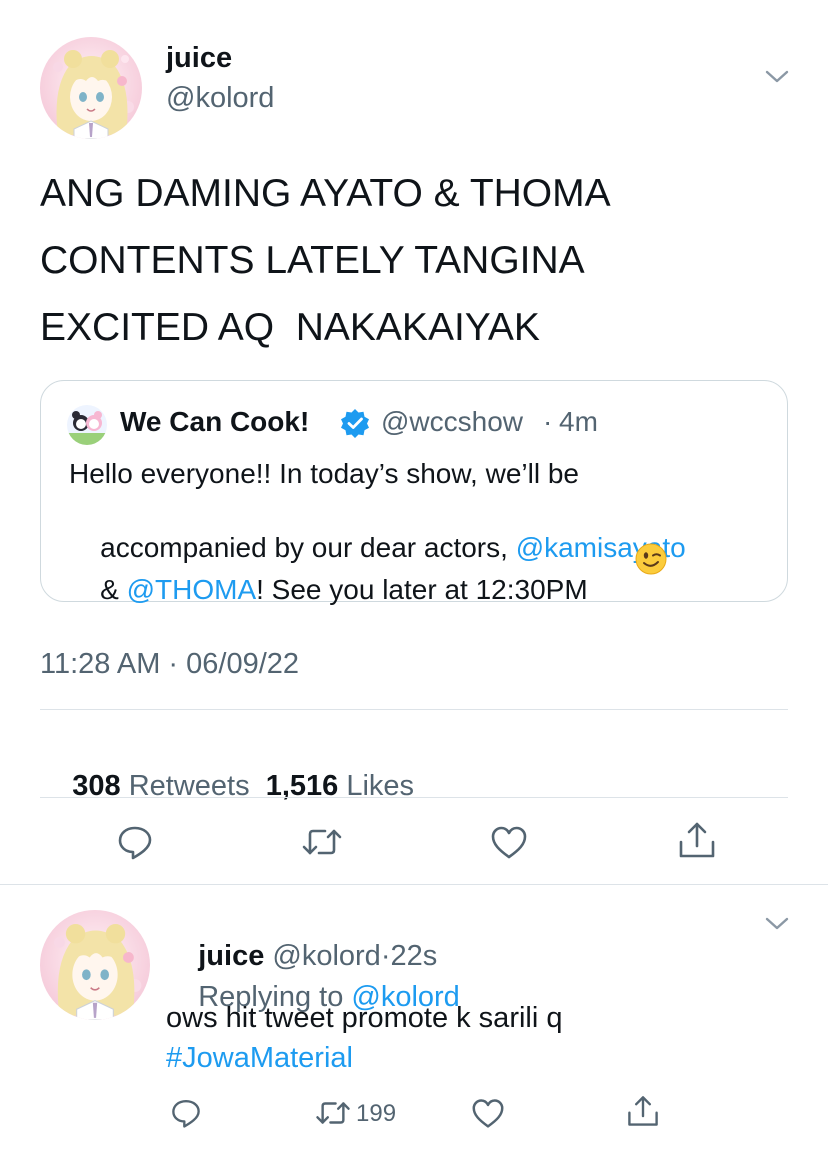 The height and width of the screenshot is (1150, 828). What do you see at coordinates (376, 1113) in the screenshot?
I see `retweet-count: 199` at bounding box center [376, 1113].